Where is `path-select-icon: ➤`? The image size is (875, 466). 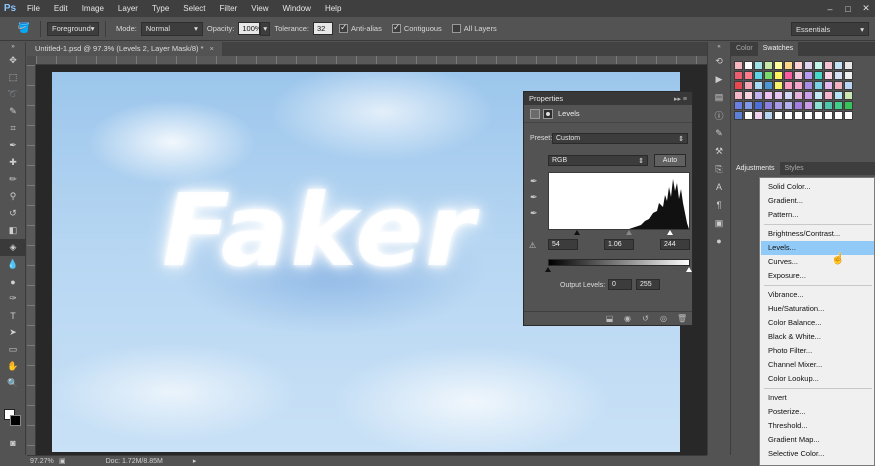
path-select-icon: ➤ is located at coordinates (13, 332).